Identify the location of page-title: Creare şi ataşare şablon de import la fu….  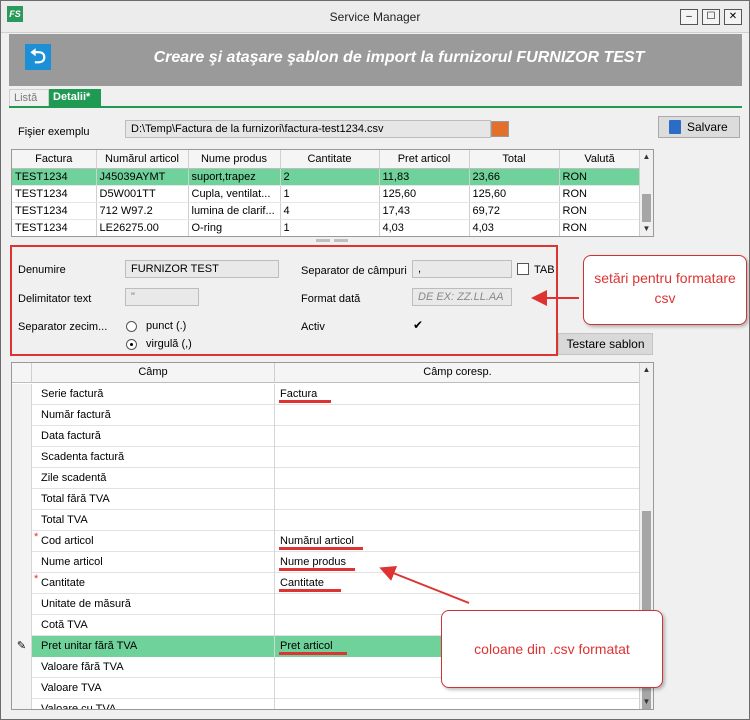
(399, 57).